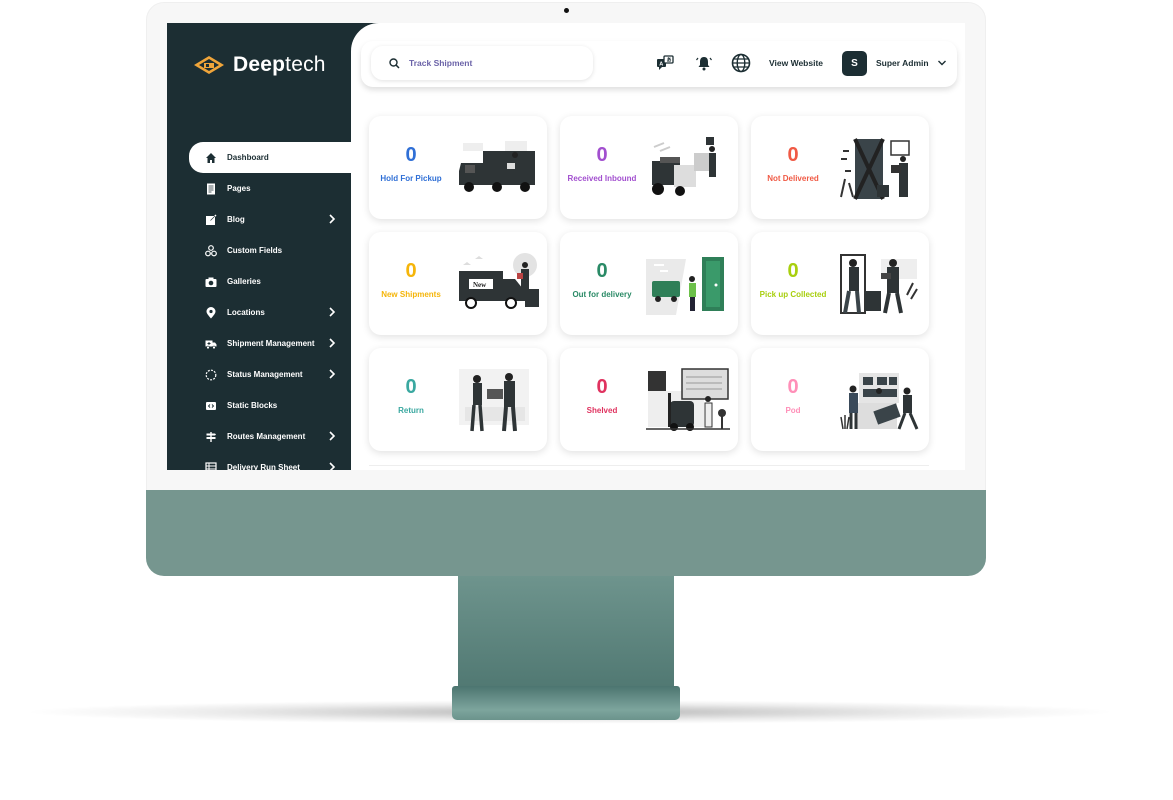 The image size is (1173, 800). What do you see at coordinates (480, 285) in the screenshot?
I see `svg-text: New` at bounding box center [480, 285].